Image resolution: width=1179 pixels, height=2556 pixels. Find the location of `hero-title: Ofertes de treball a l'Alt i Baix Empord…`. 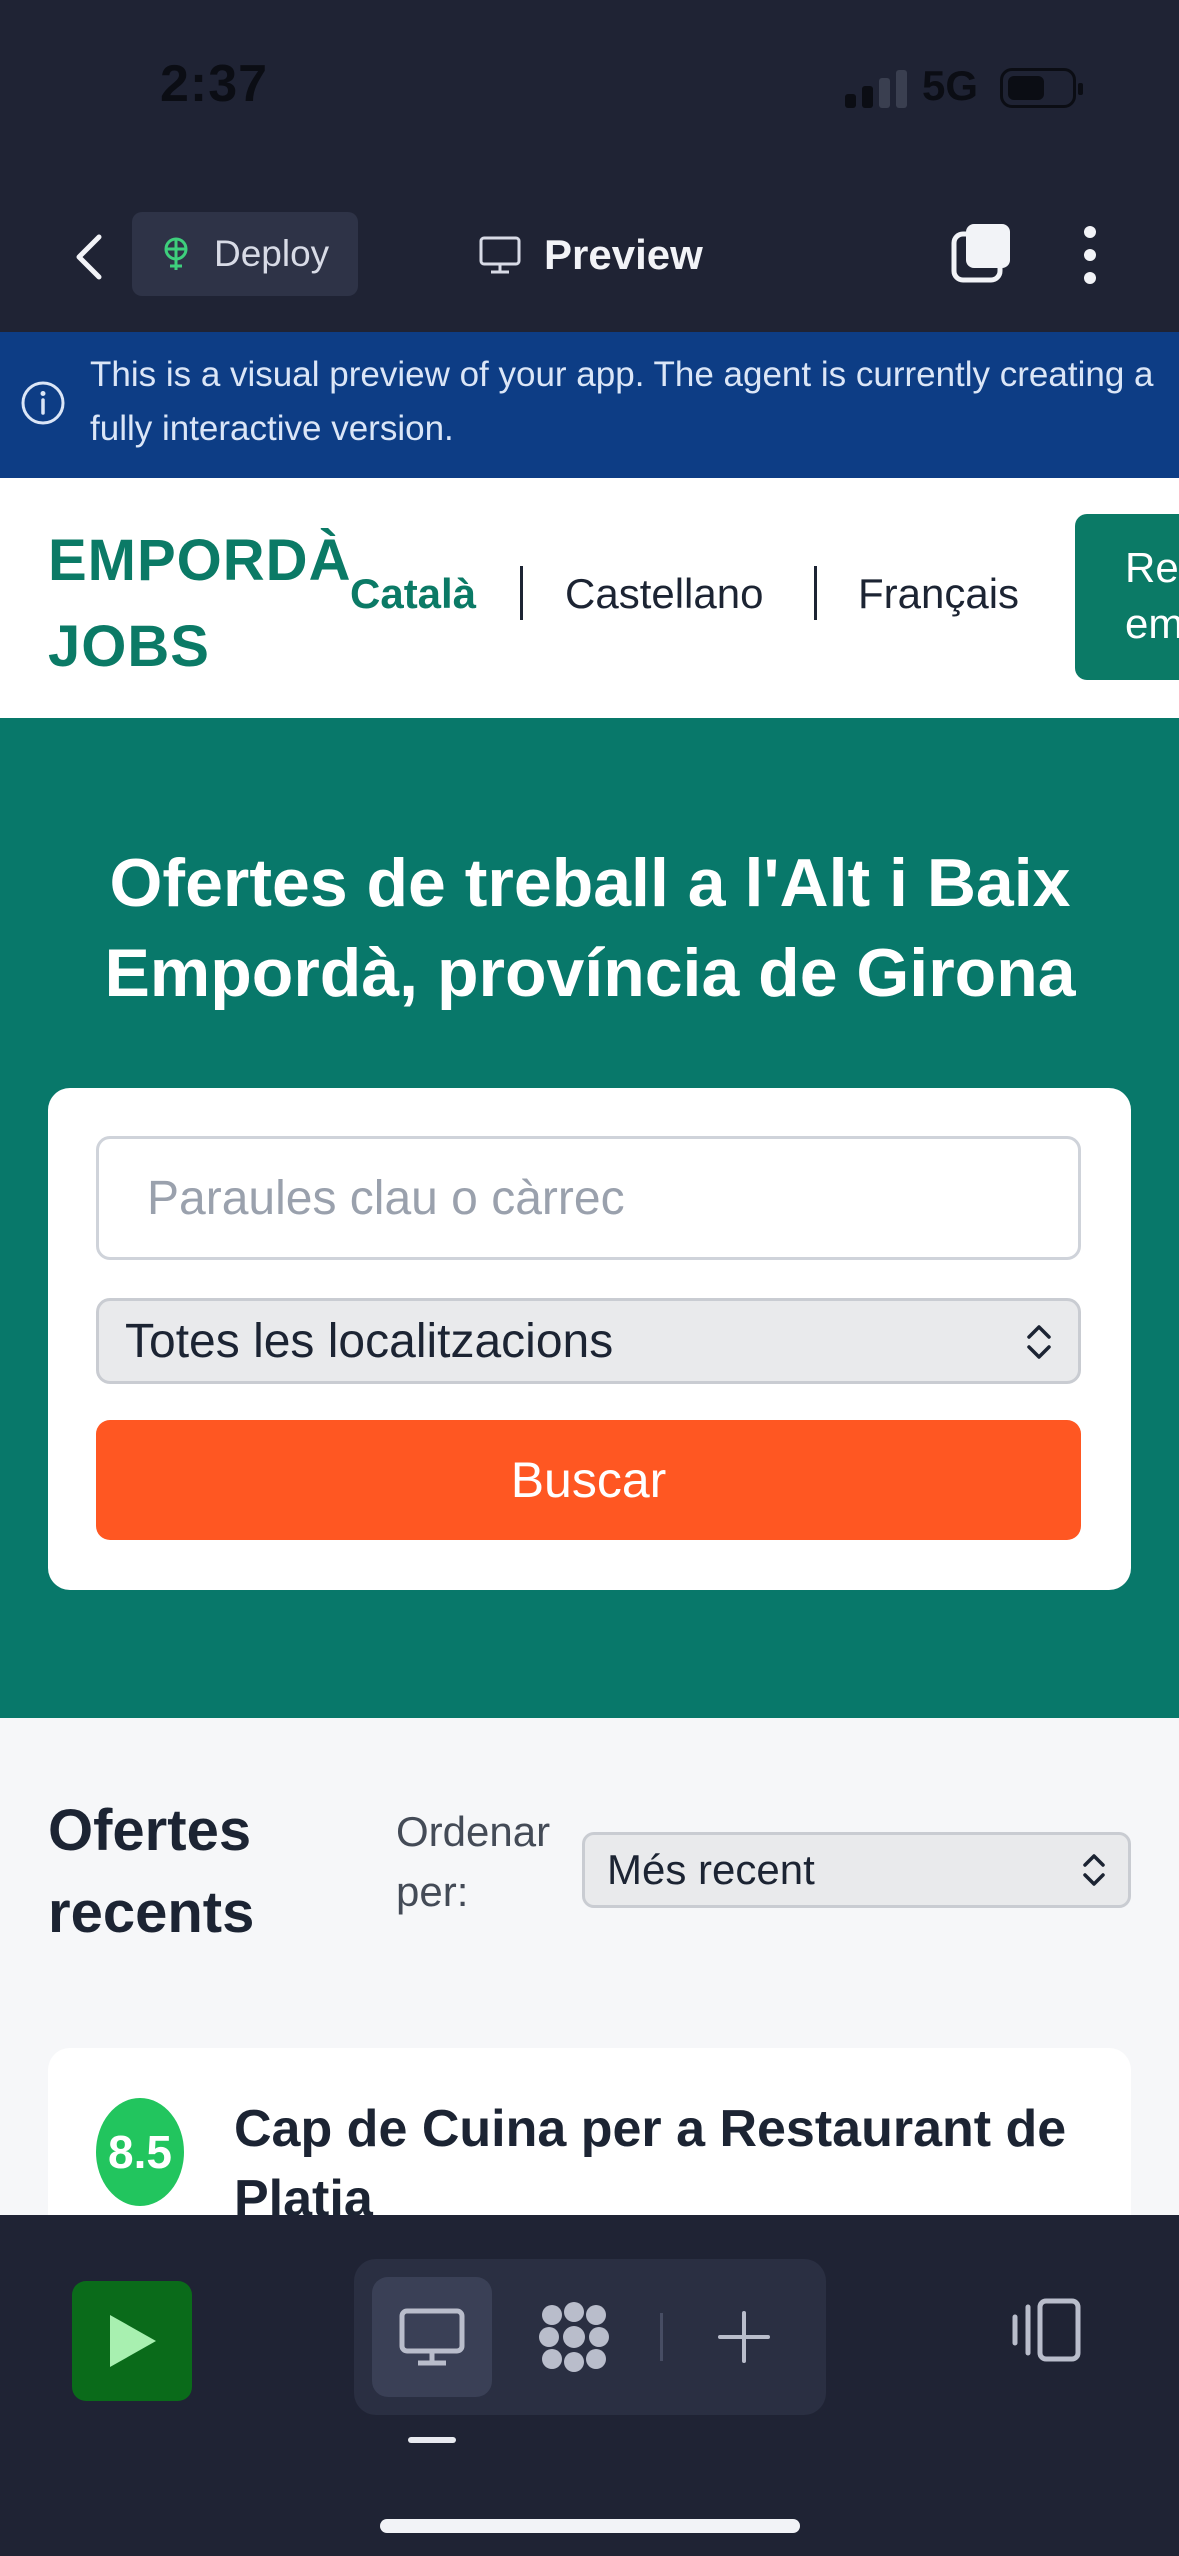

hero-title: Ofertes de treball a l'Alt i Baix Empord… is located at coordinates (590, 928).